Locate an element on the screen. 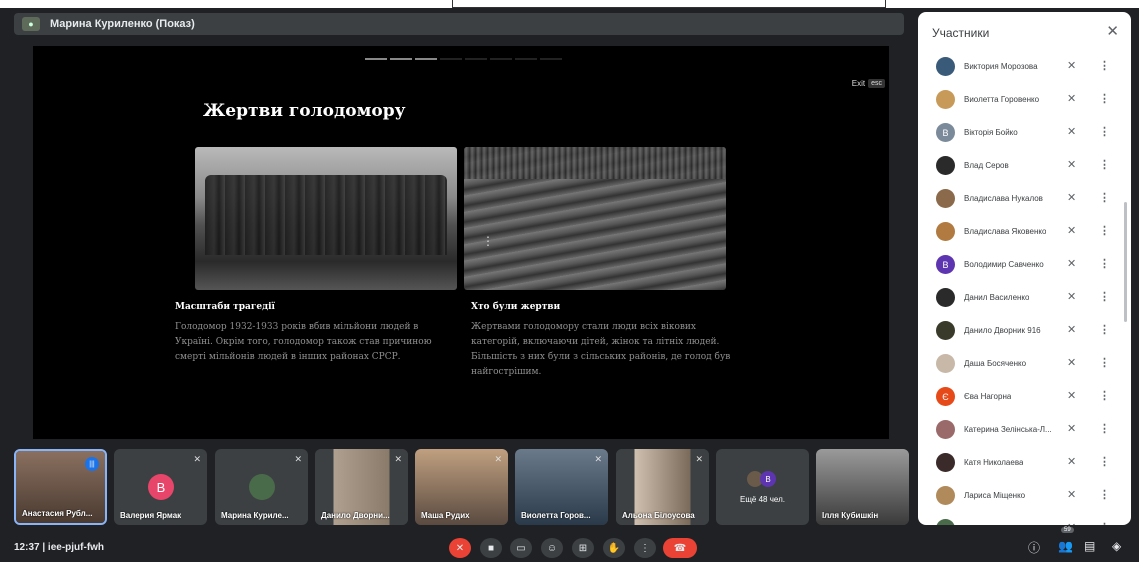  participant-row: Данил Василенко ✕ ⋮ is located at coordinates (1021, 297).